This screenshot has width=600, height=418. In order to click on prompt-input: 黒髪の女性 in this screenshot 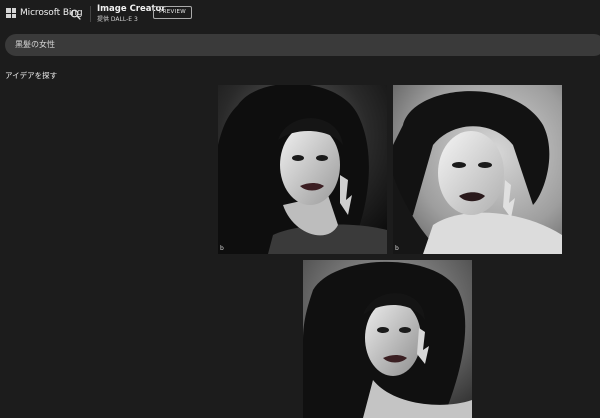, I will do `click(302, 45)`.